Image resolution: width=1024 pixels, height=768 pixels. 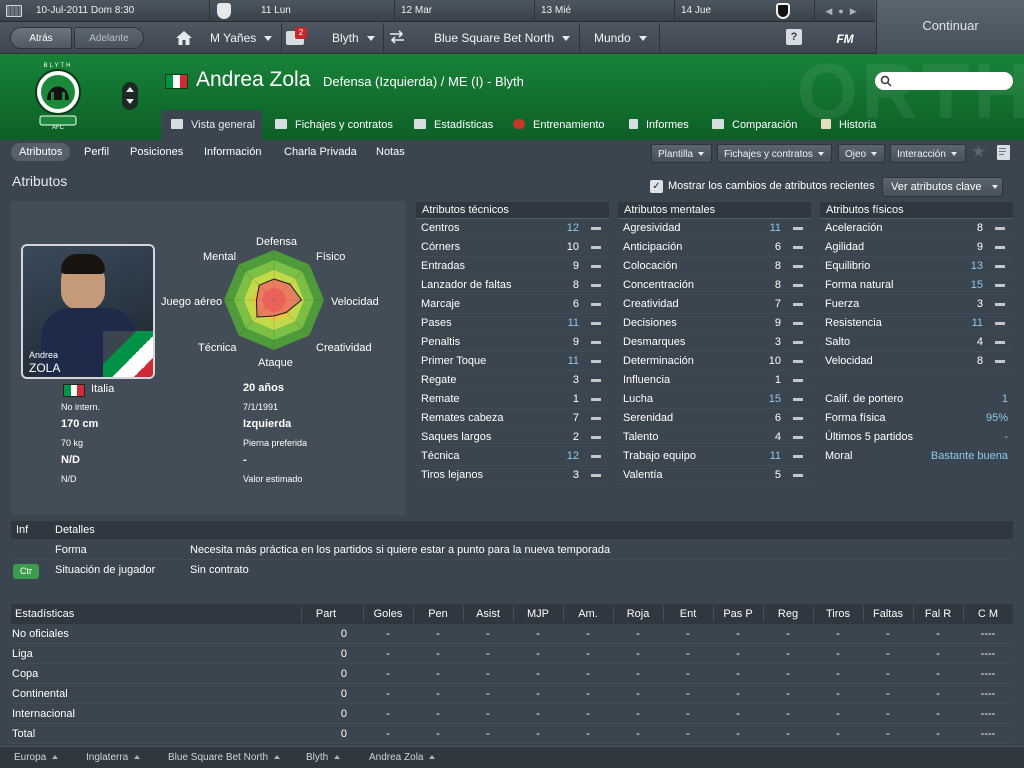 I want to click on calendar-day: 13 Mié, so click(x=605, y=11).